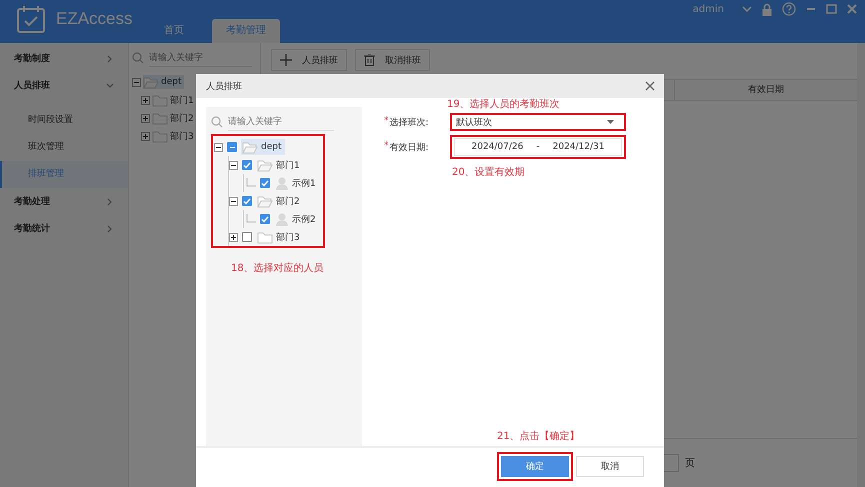 The width and height of the screenshot is (865, 487). Describe the element at coordinates (610, 122) in the screenshot. I see `caret-down-icon` at that location.